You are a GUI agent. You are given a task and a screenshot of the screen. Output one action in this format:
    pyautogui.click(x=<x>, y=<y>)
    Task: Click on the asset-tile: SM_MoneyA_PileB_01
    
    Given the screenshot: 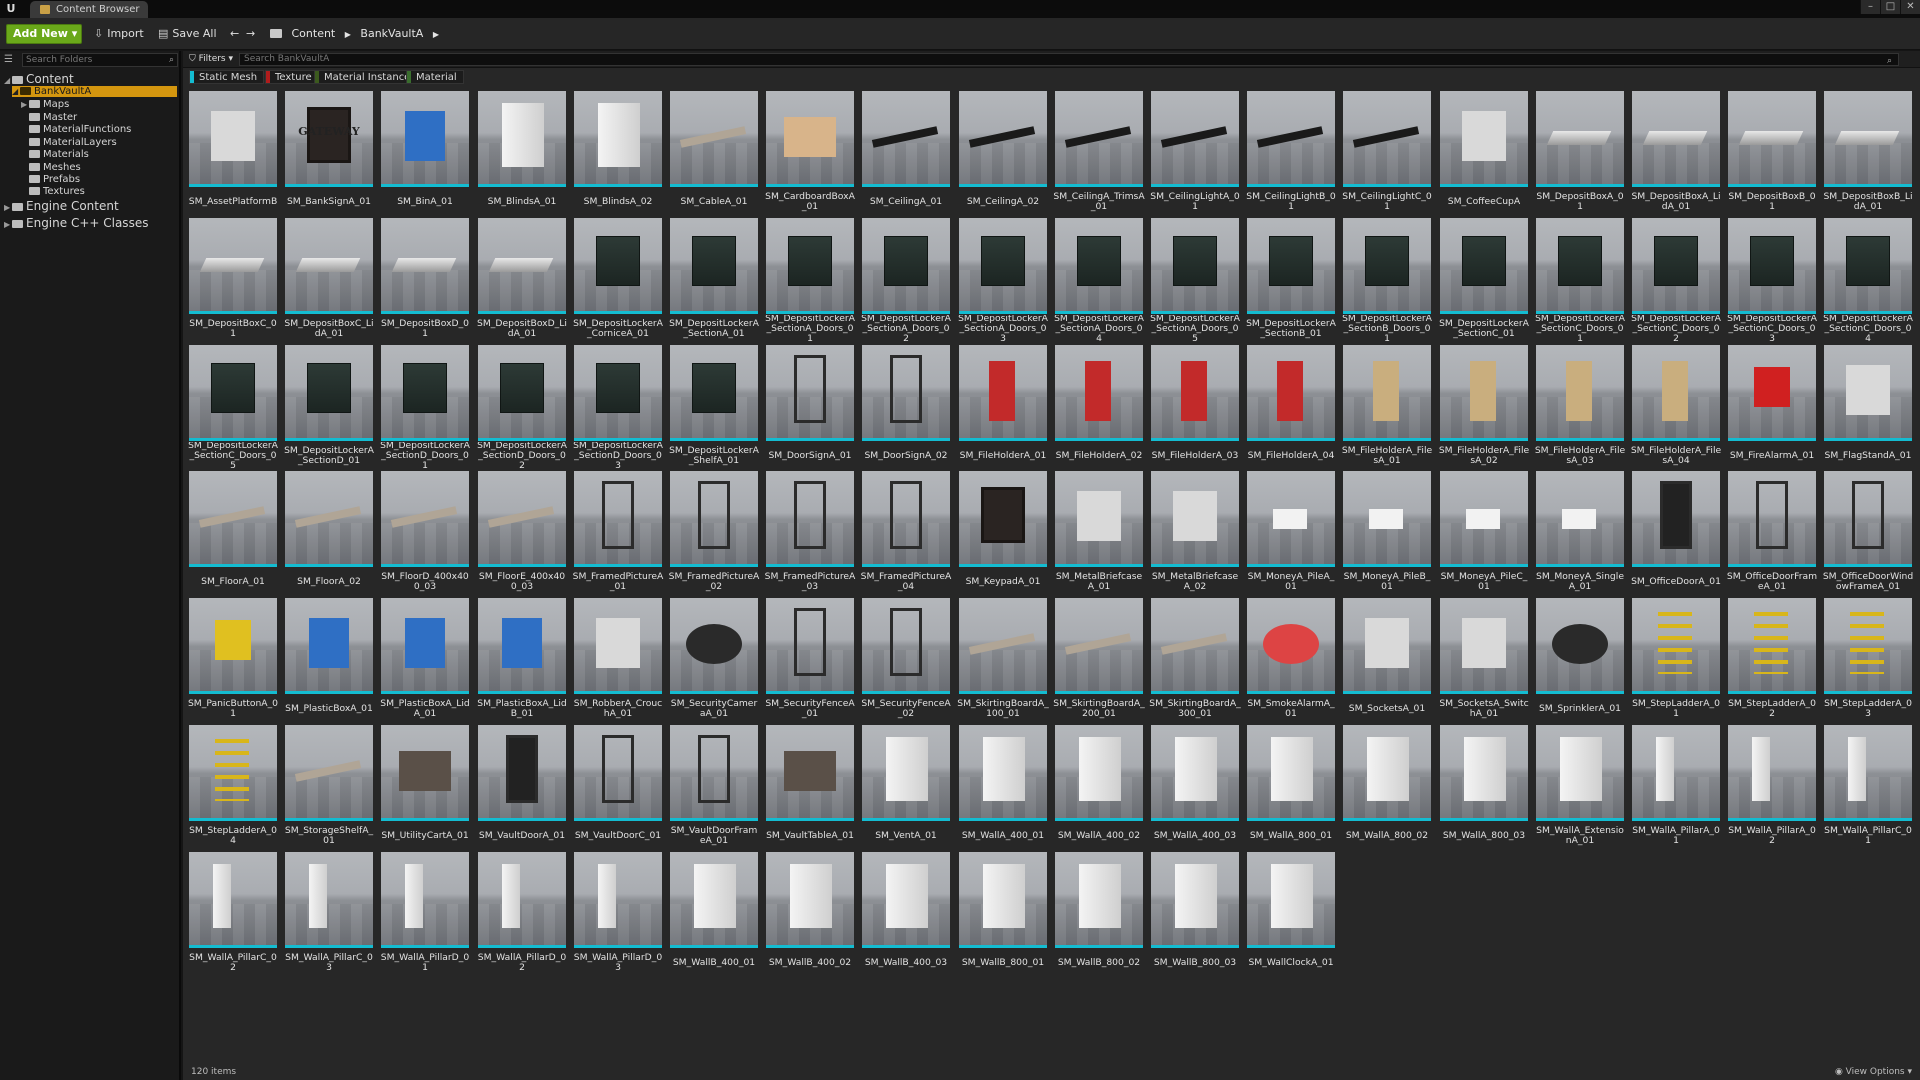 What is the action you would take?
    pyautogui.click(x=1387, y=533)
    